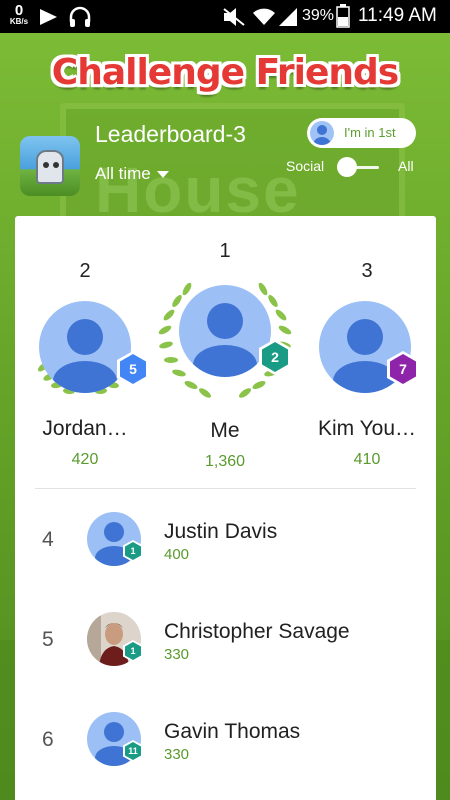  What do you see at coordinates (225, 72) in the screenshot?
I see `page-title: Challenge Friends` at bounding box center [225, 72].